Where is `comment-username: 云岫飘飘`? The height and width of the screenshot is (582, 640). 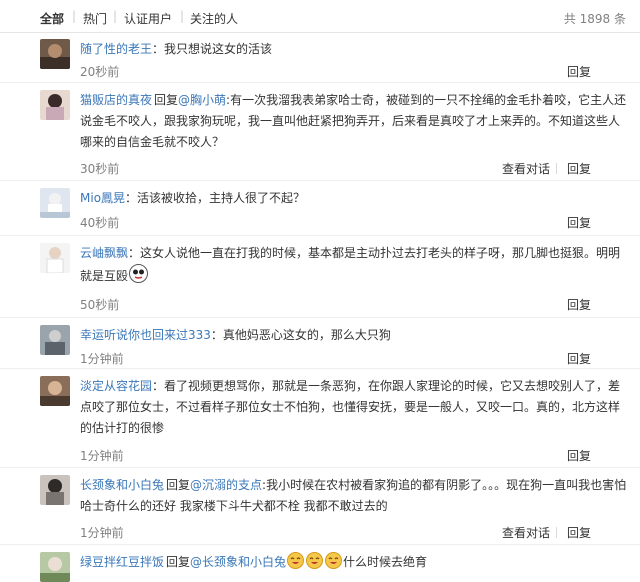
comment-username: 云岫飘飘 is located at coordinates (104, 253).